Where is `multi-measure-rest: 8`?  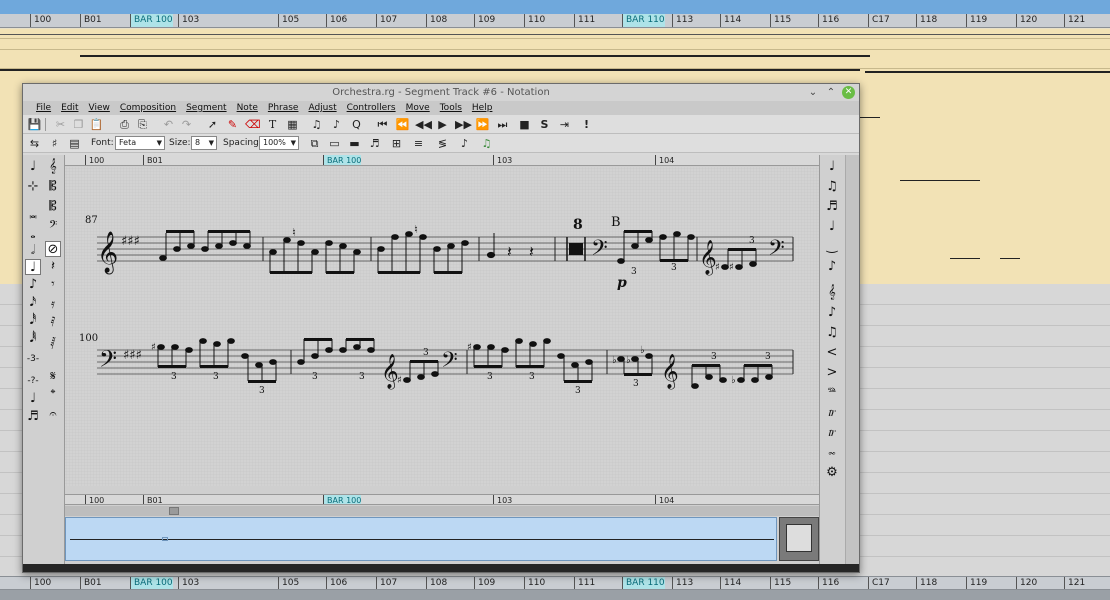
multi-measure-rest: 8 is located at coordinates (576, 239).